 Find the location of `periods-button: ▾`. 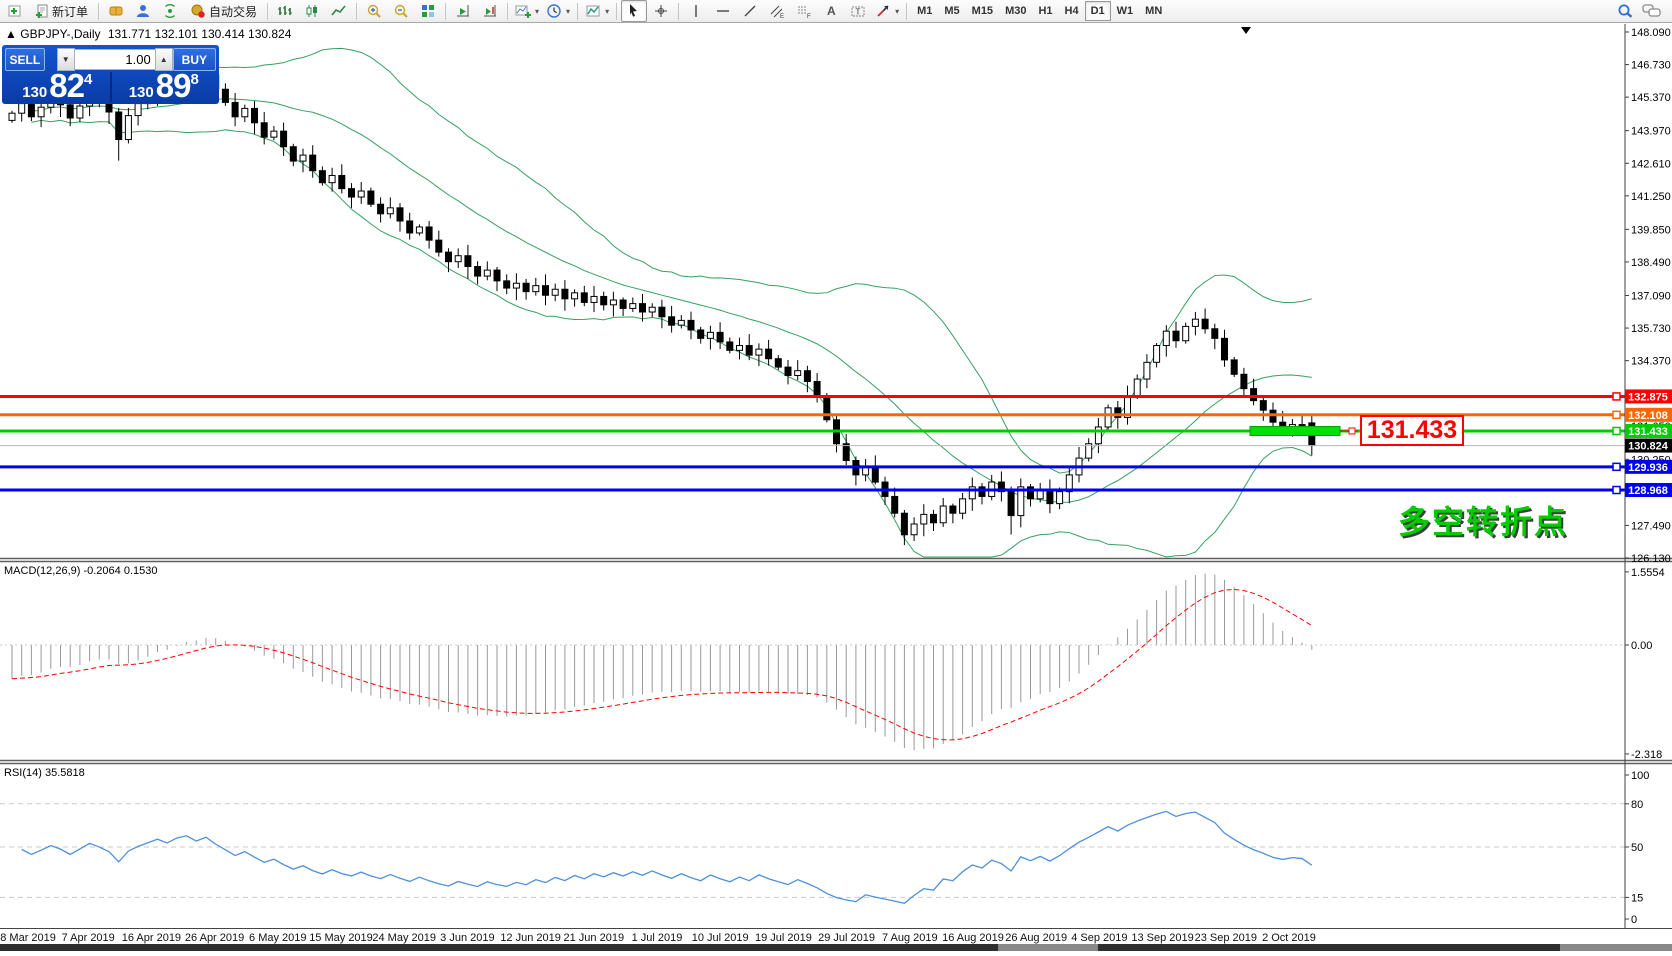

periods-button: ▾ is located at coordinates (558, 11).